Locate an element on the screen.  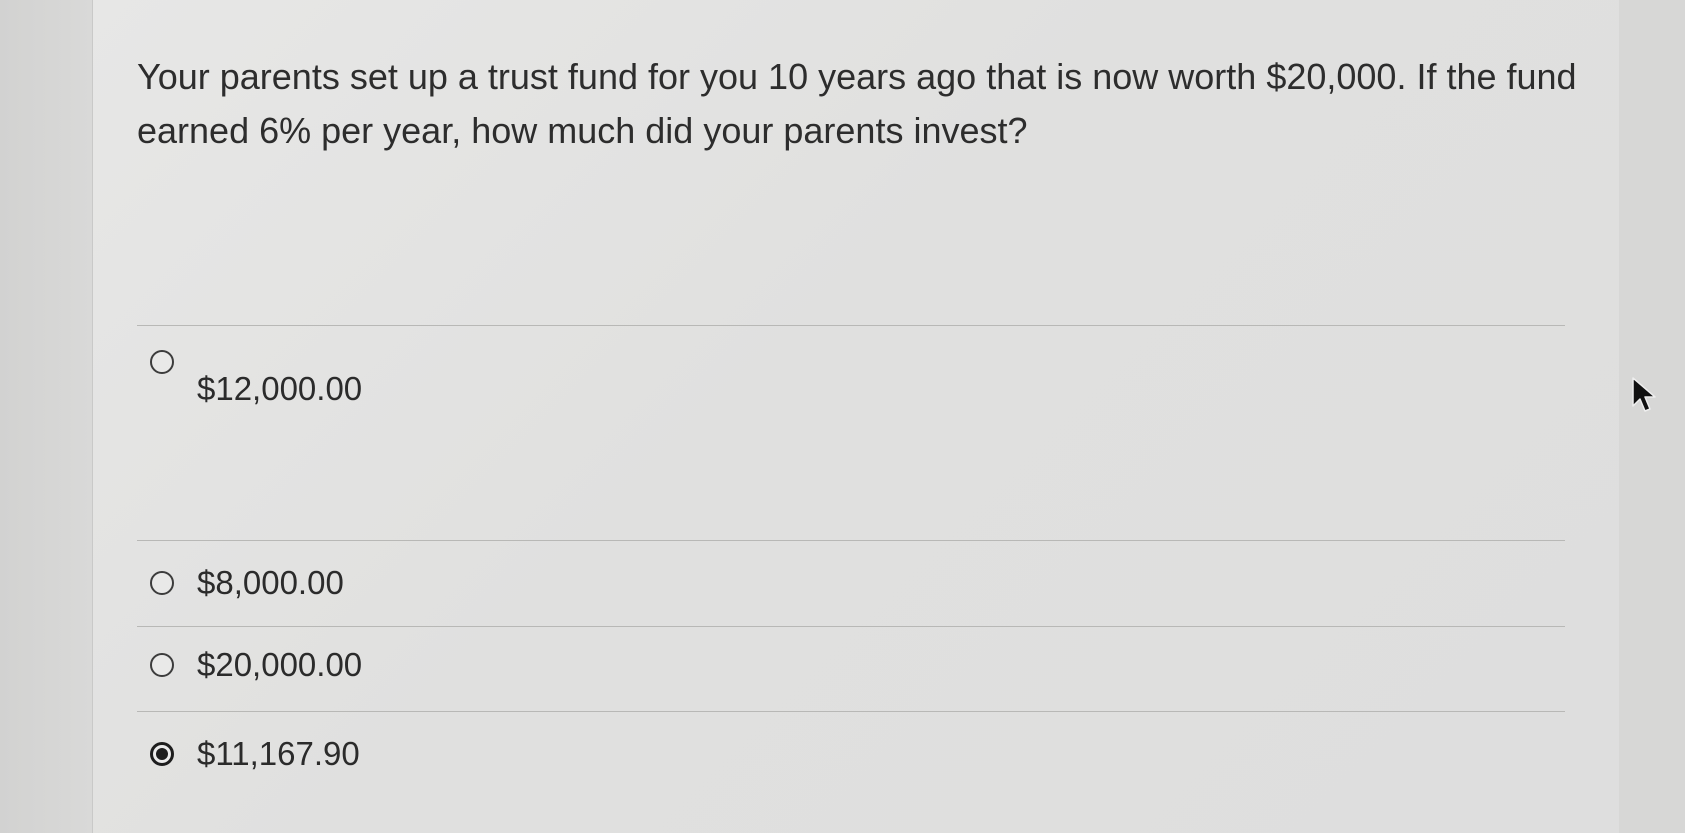
option-label: $20,000.00 is located at coordinates (280, 664).